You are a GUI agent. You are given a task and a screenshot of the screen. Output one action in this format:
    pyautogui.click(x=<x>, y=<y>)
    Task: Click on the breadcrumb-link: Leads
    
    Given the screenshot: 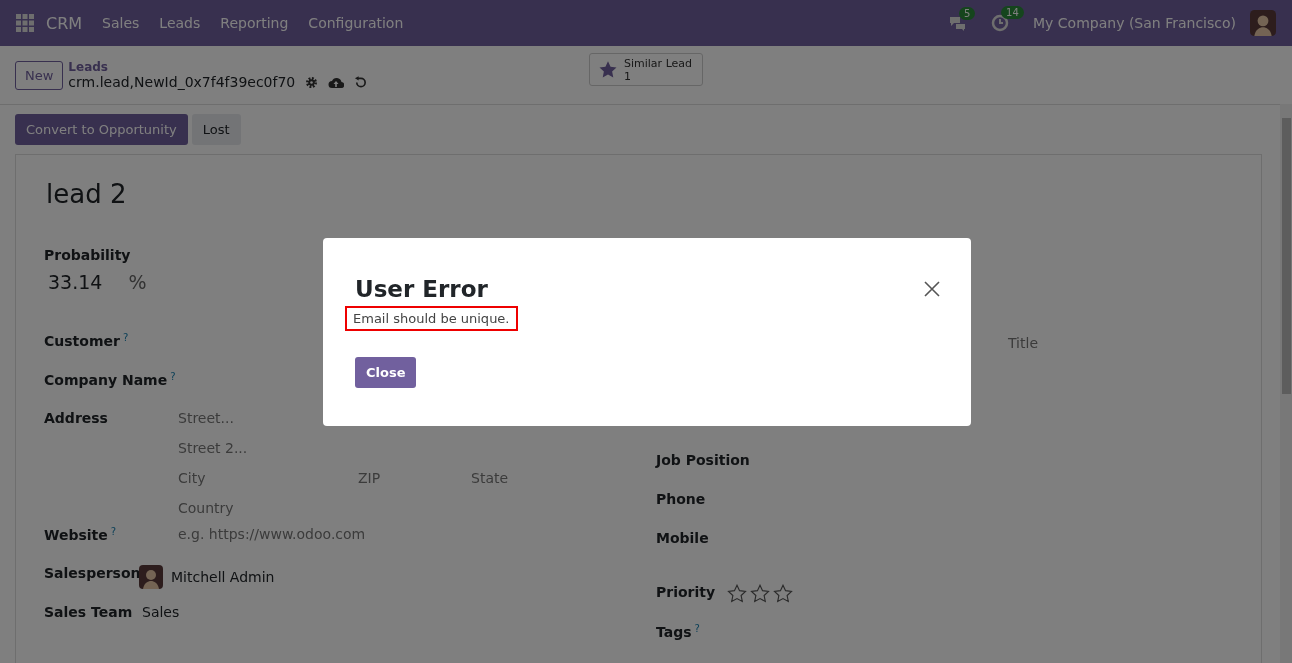 What is the action you would take?
    pyautogui.click(x=218, y=67)
    